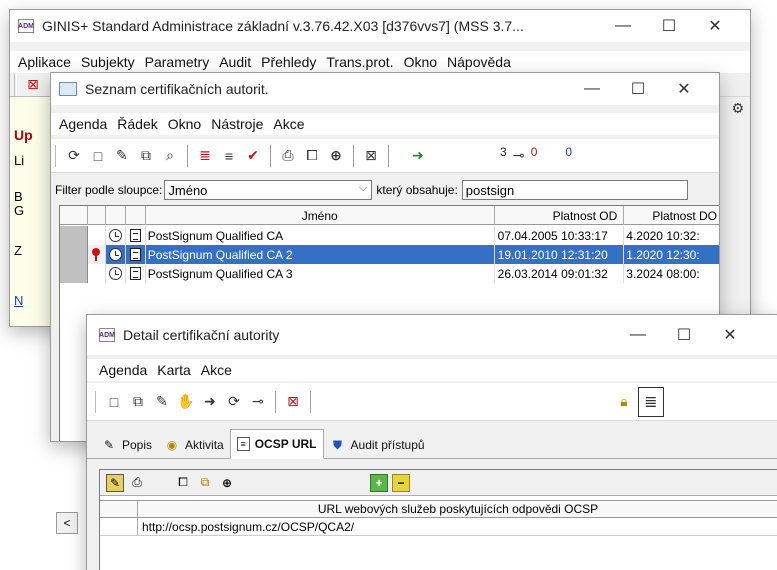 This screenshot has height=570, width=777. I want to click on menu-radek: Řádek, so click(137, 124).